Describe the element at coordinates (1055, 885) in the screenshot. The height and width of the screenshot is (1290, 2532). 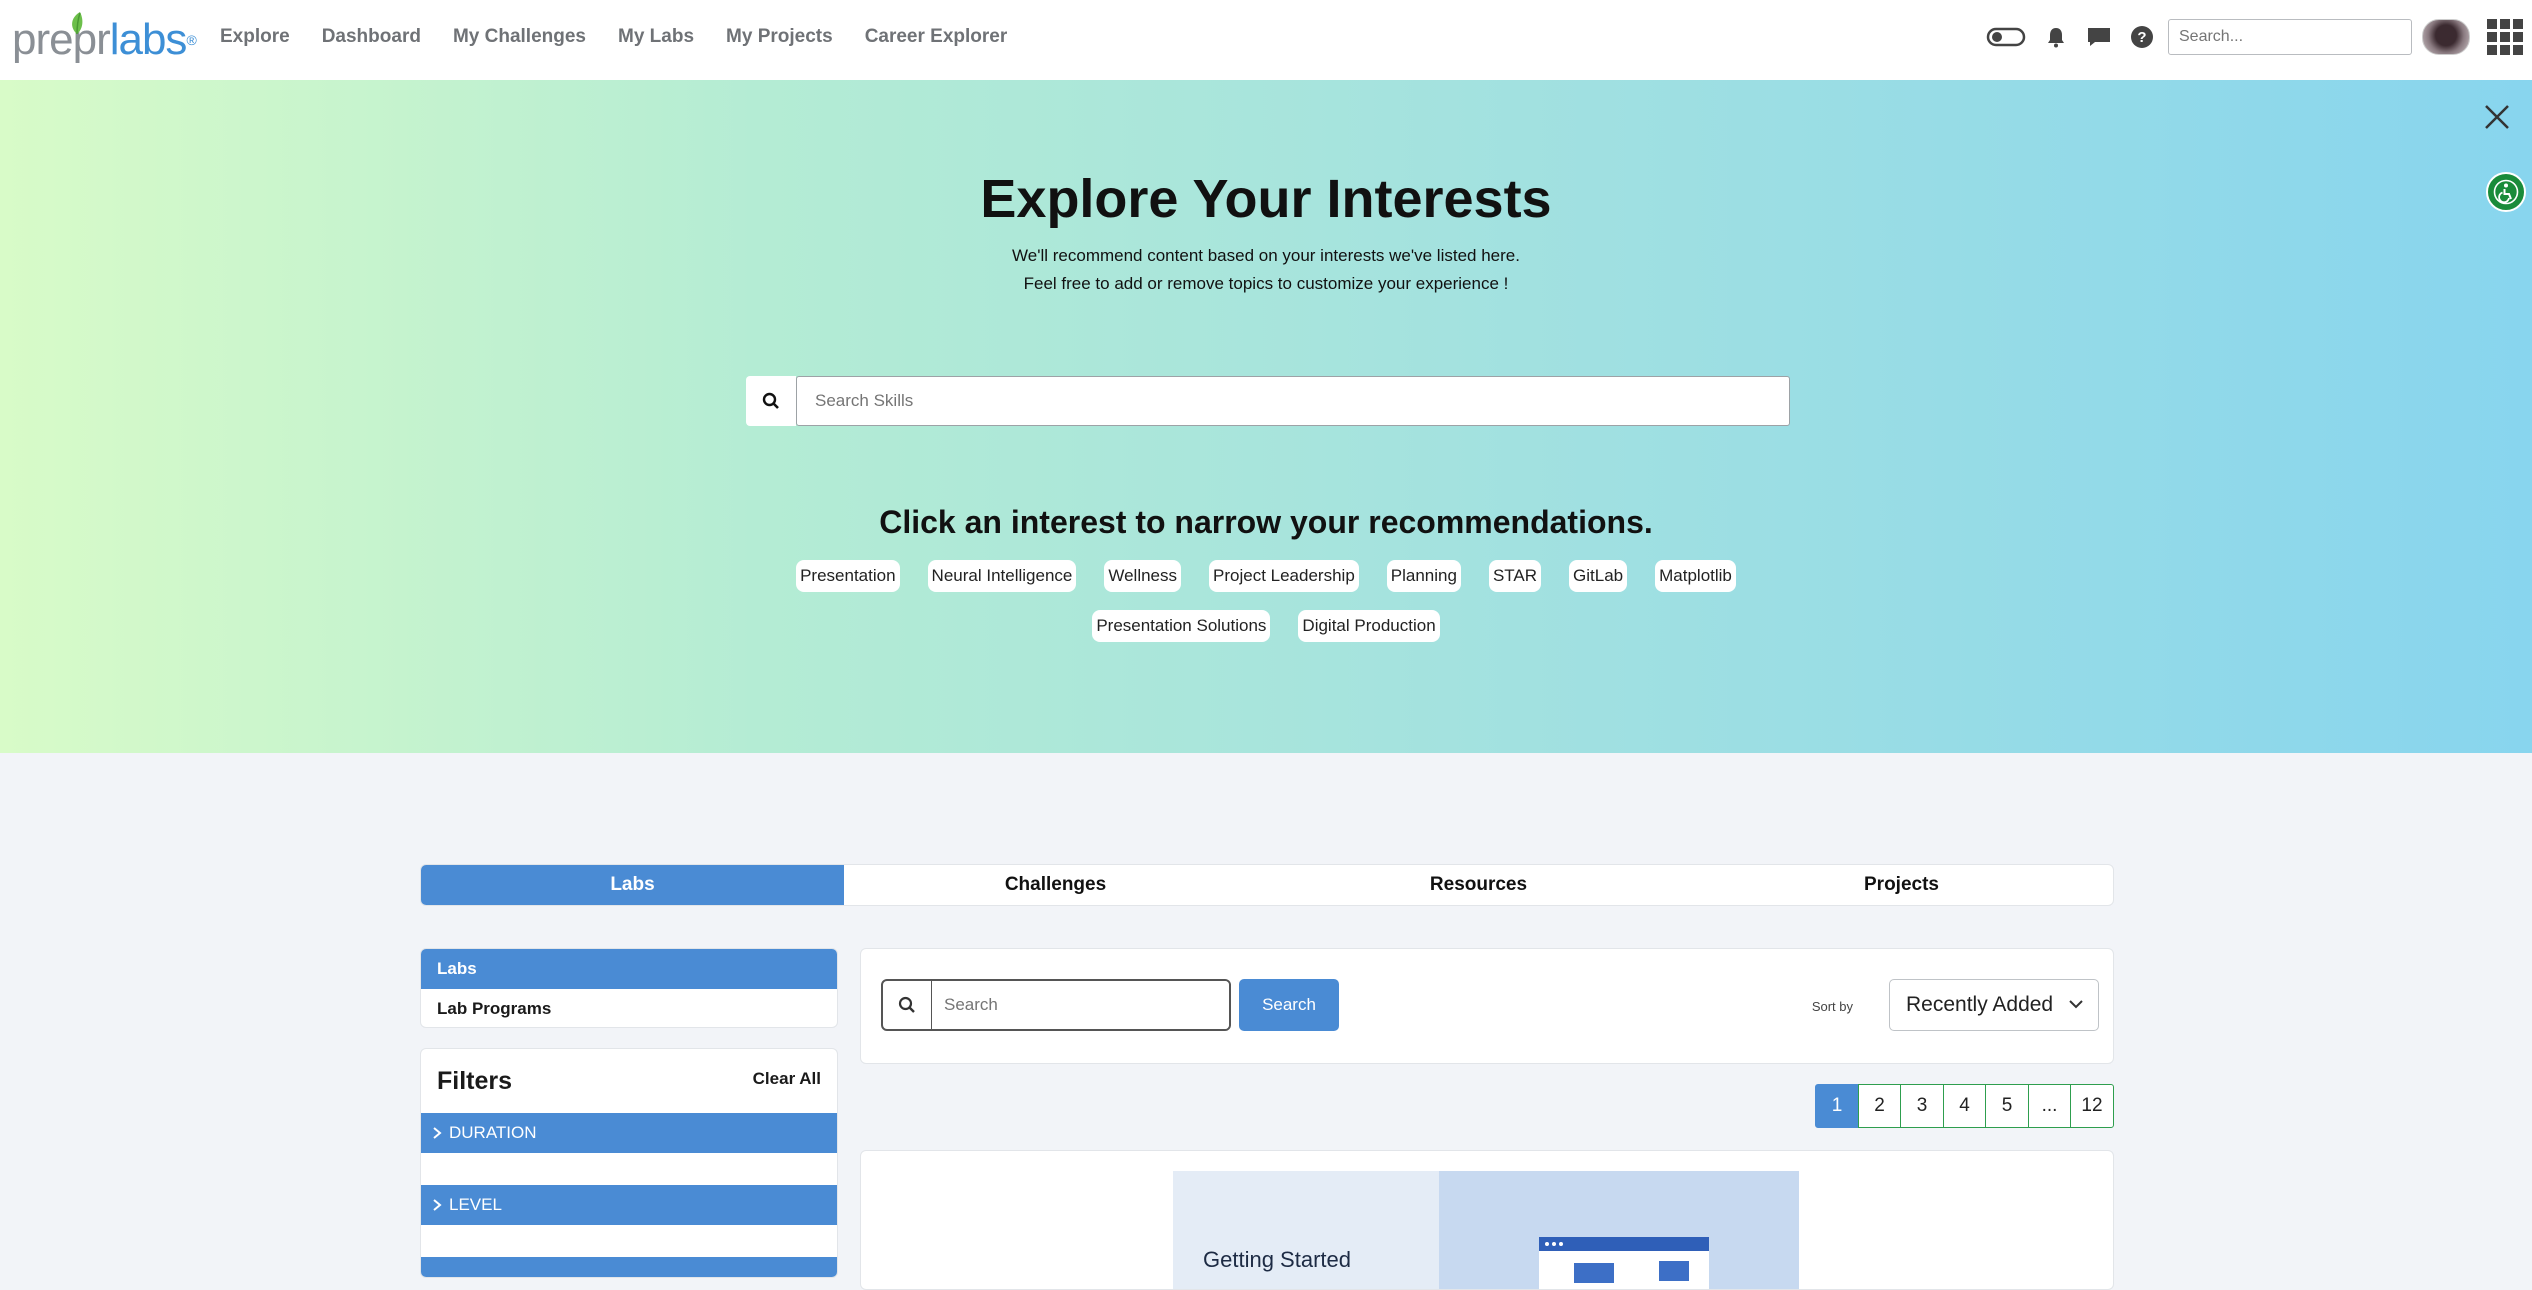
I see `tab-challenges: Challenges` at that location.